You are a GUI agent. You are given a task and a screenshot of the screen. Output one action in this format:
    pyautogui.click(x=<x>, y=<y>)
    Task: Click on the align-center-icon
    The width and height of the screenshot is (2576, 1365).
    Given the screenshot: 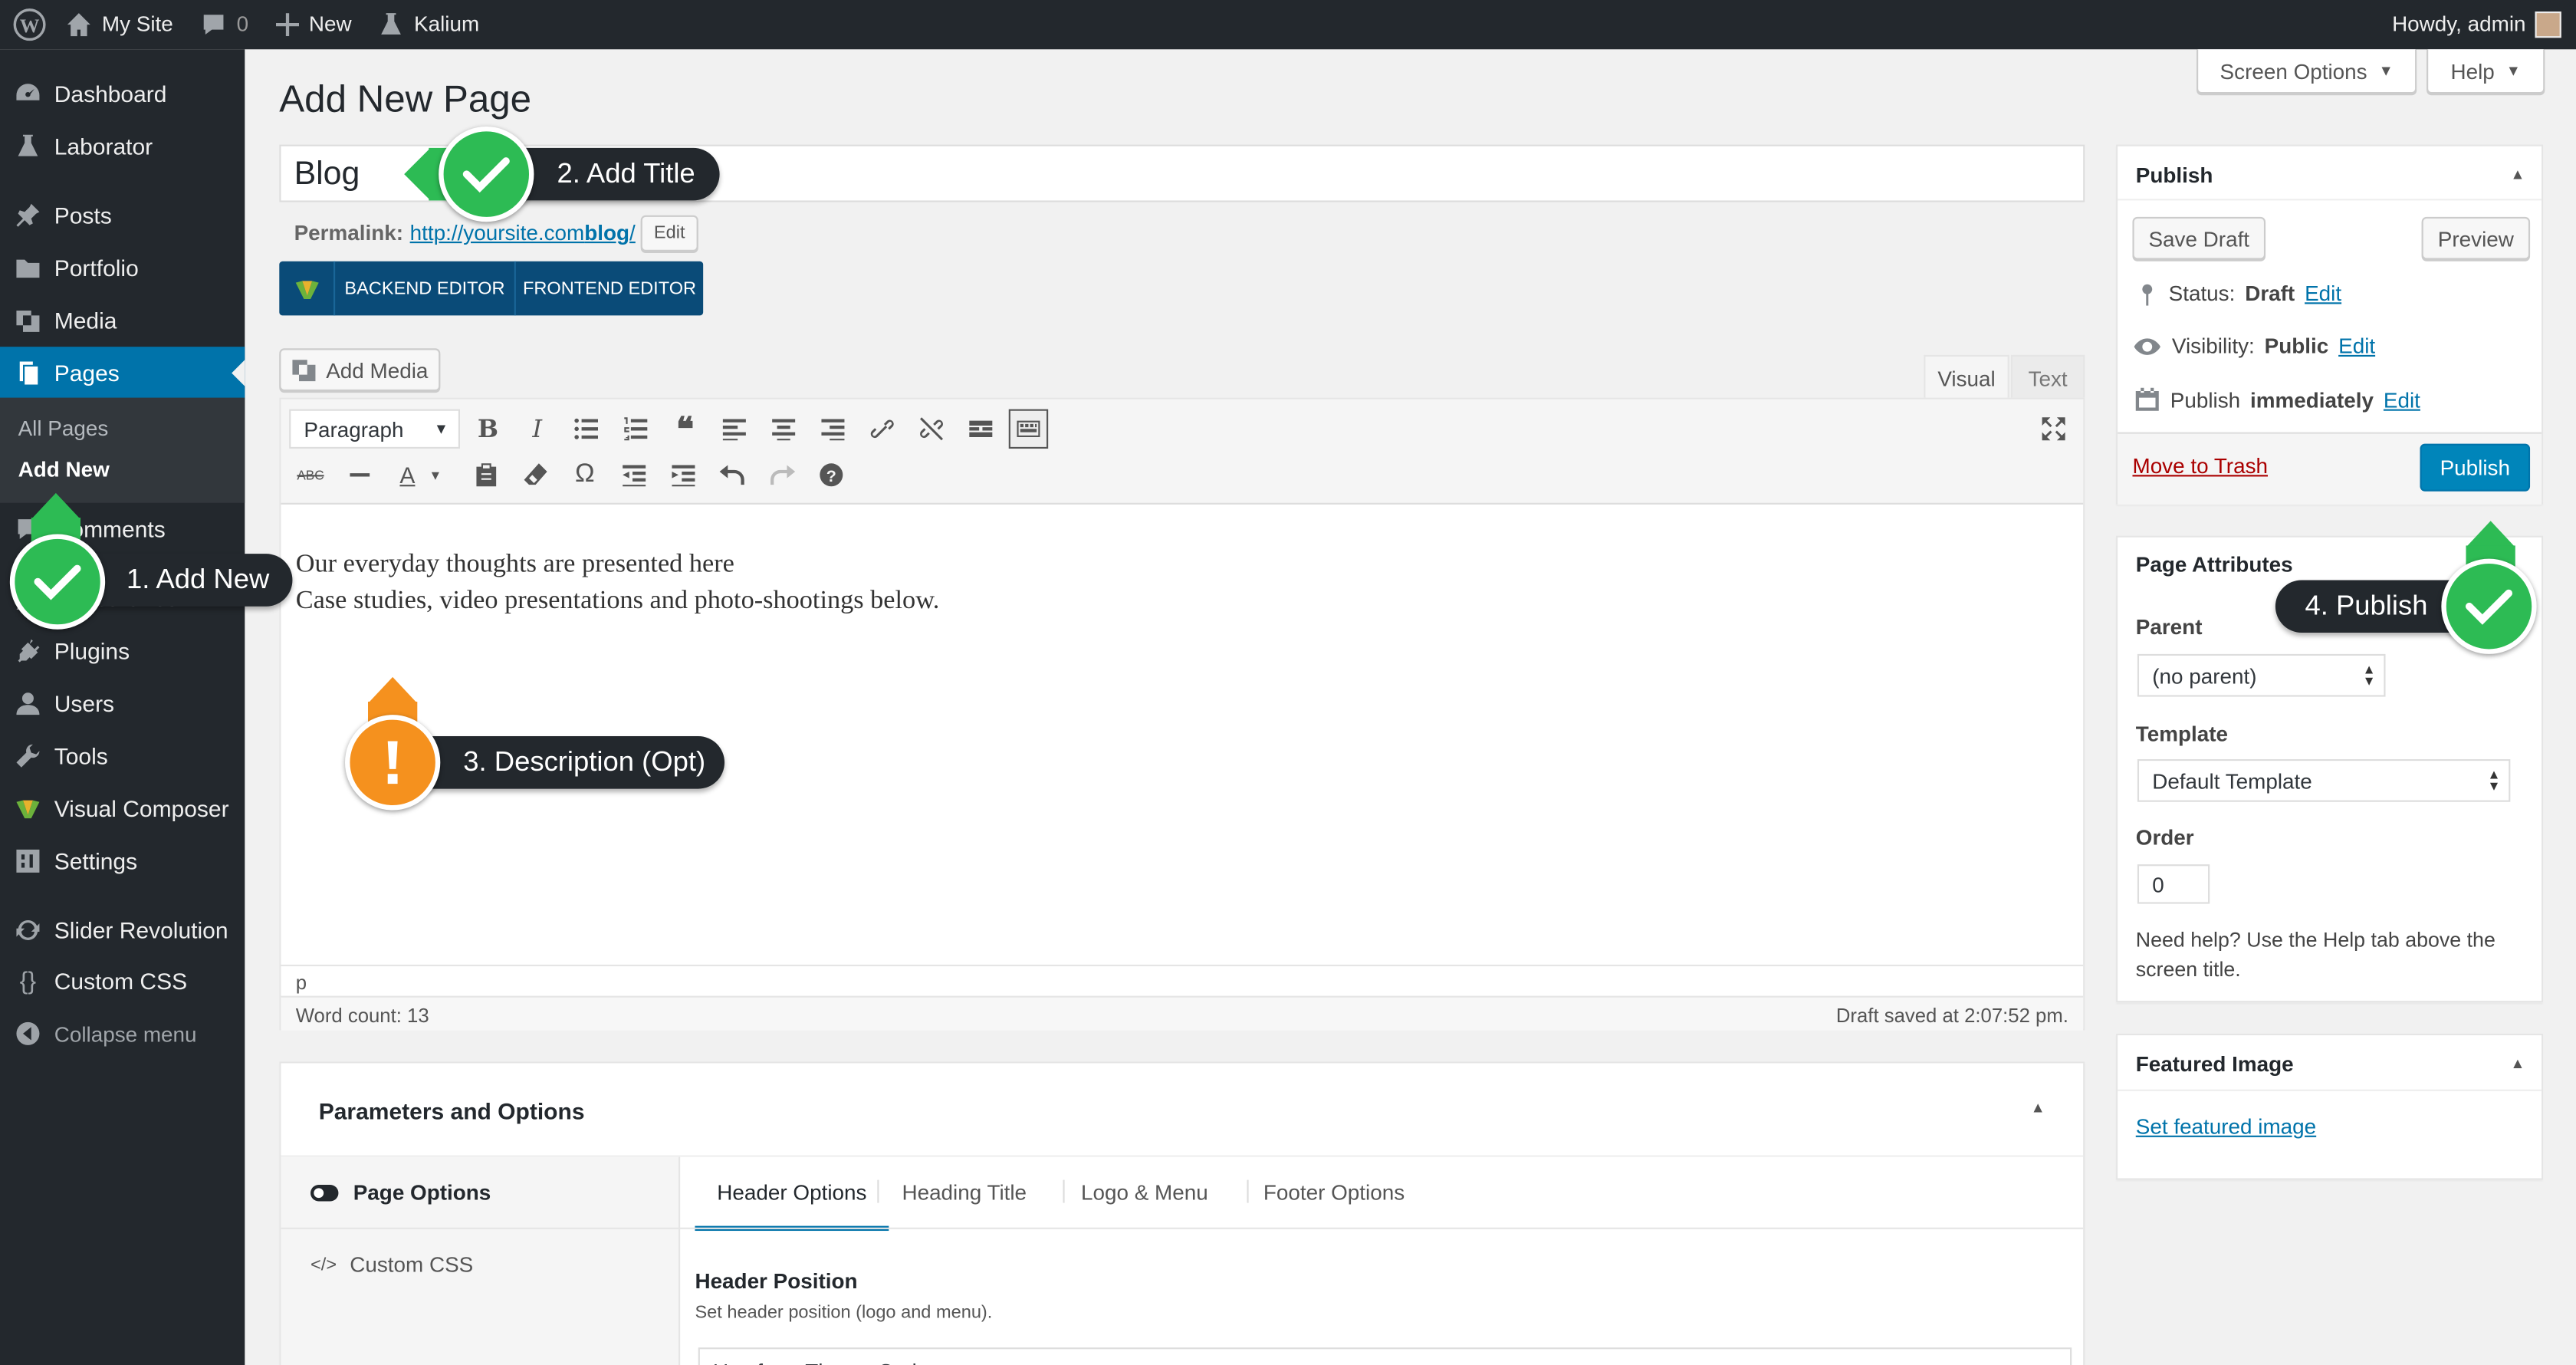 What is the action you would take?
    pyautogui.click(x=784, y=429)
    